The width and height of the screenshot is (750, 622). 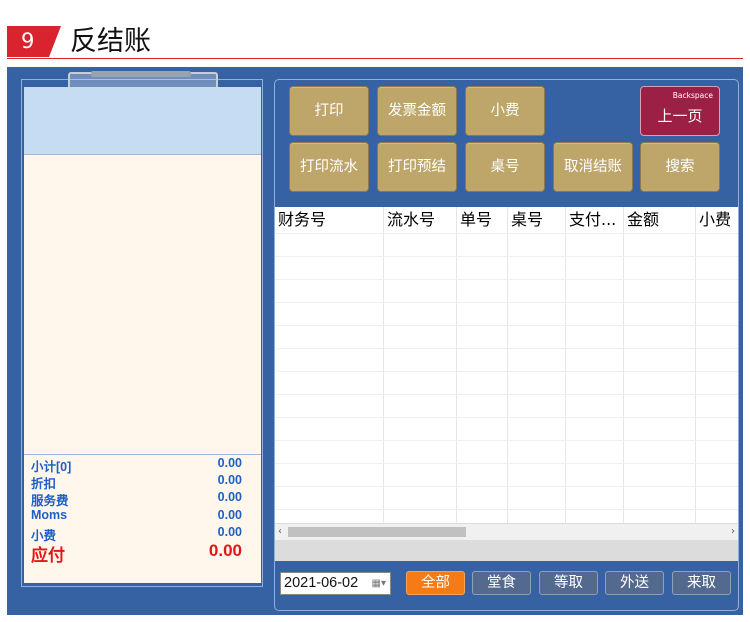 What do you see at coordinates (505, 111) in the screenshot?
I see `tip-button: 小费` at bounding box center [505, 111].